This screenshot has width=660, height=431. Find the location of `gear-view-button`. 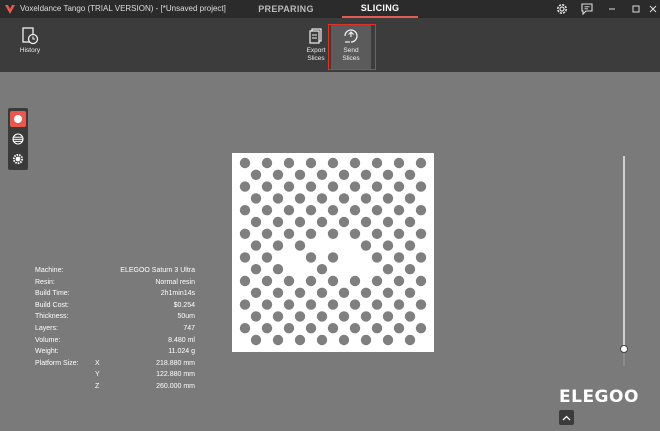

gear-view-button is located at coordinates (18, 159).